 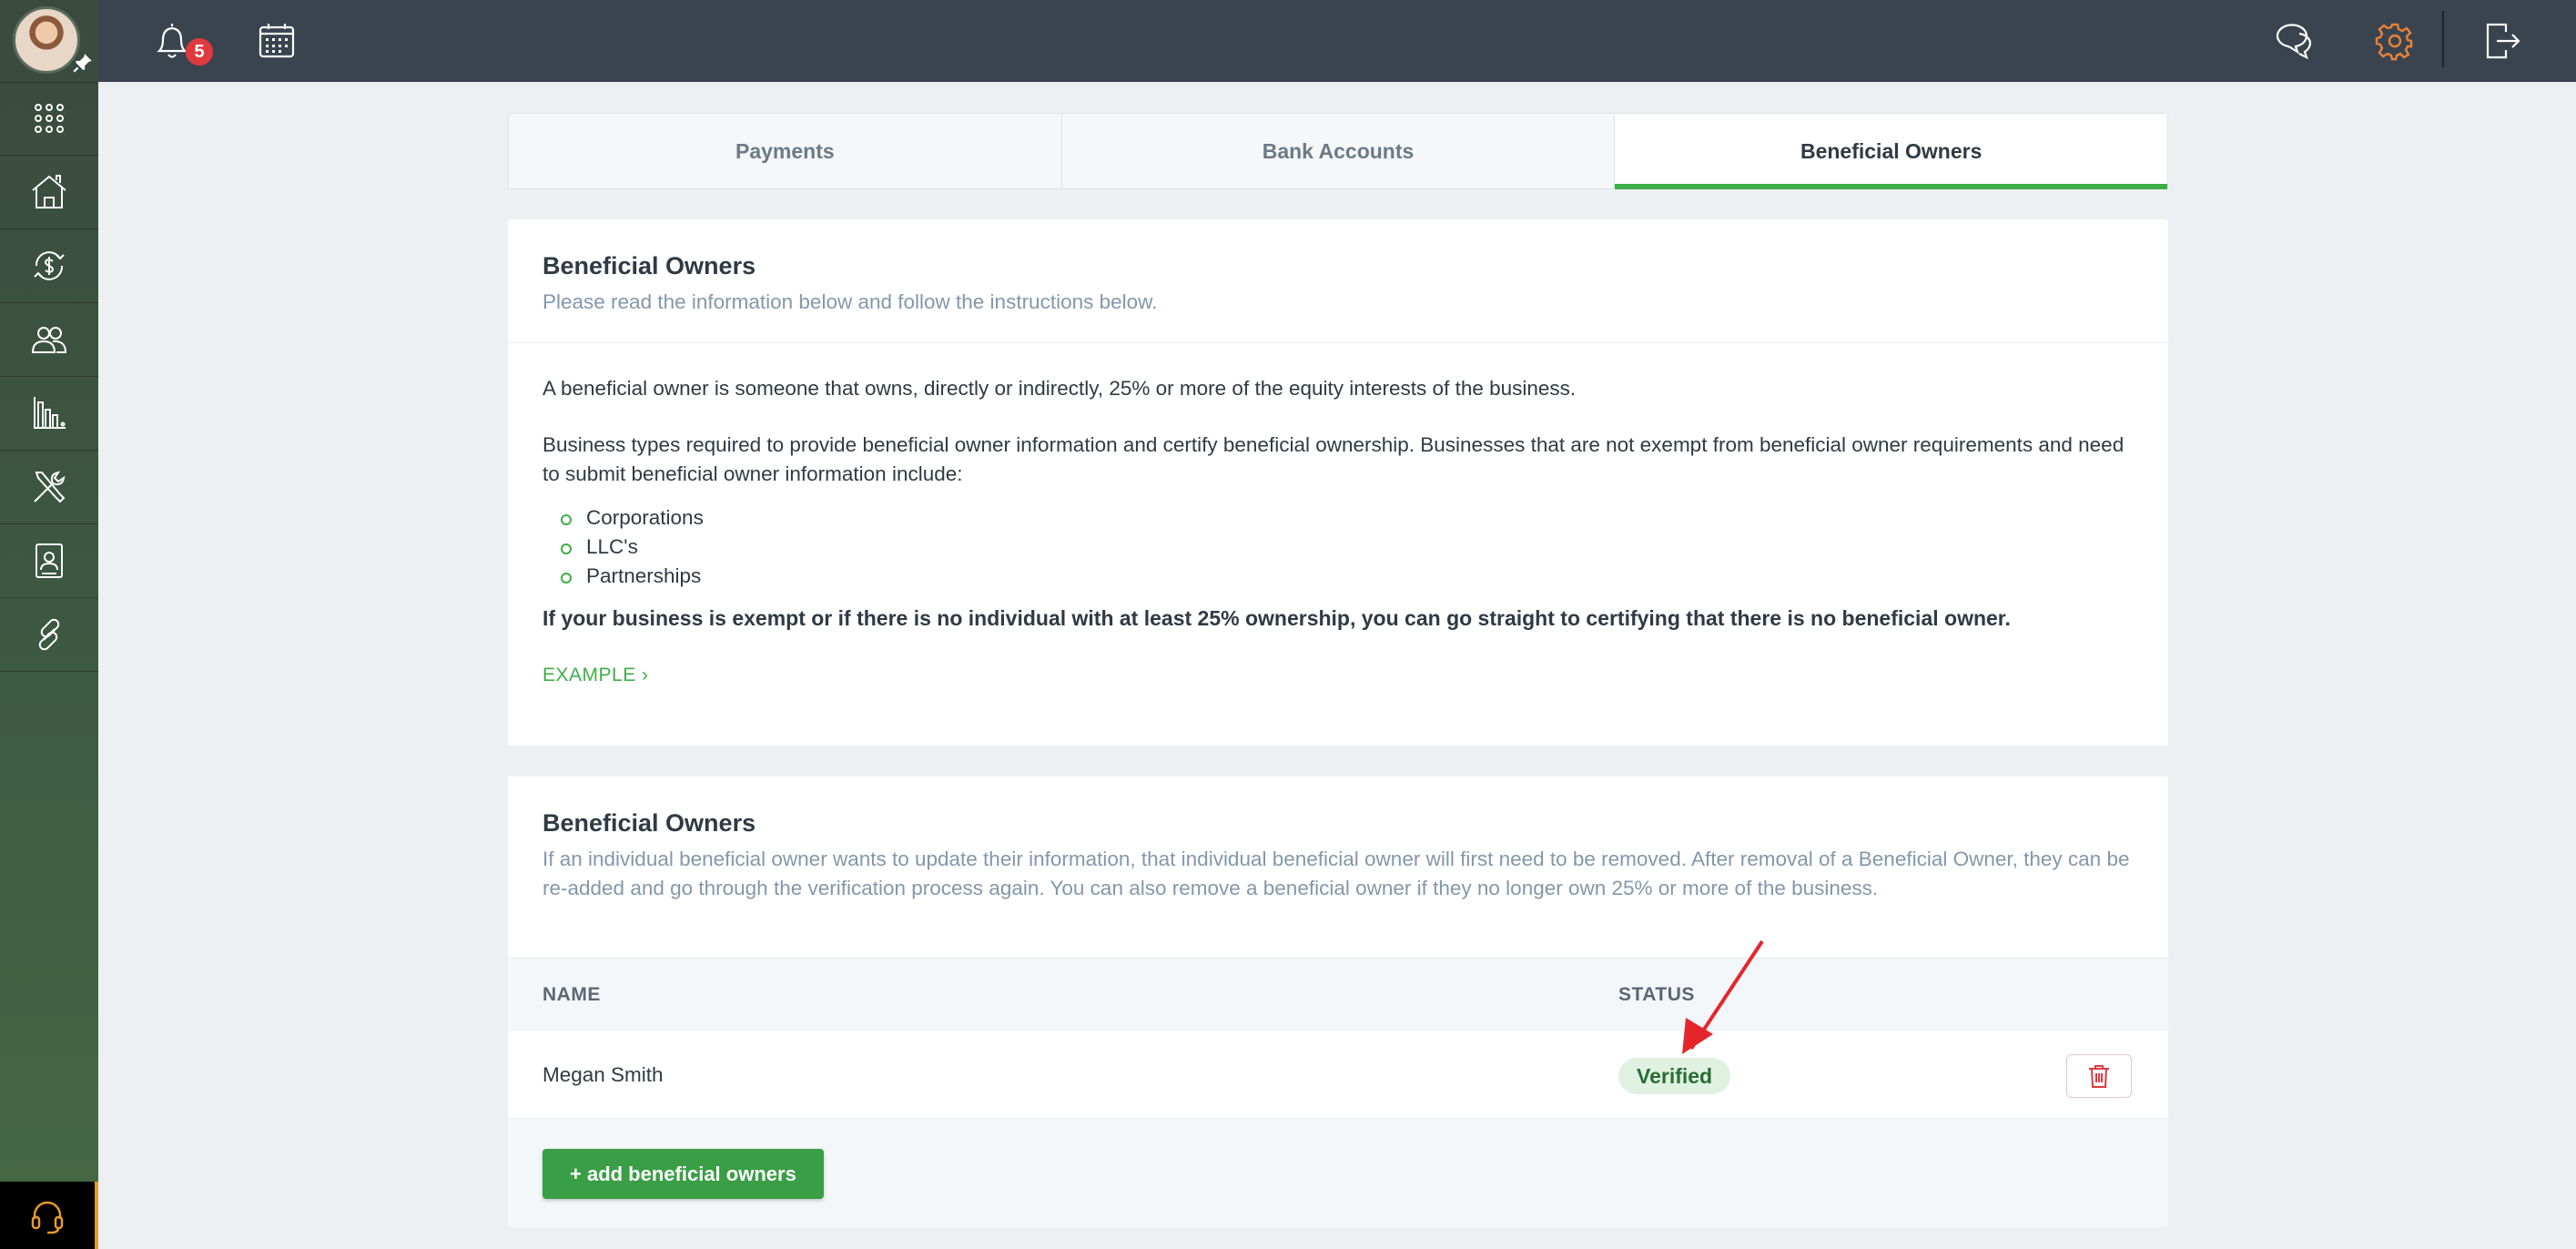 What do you see at coordinates (2443, 39) in the screenshot?
I see `topbar-divider` at bounding box center [2443, 39].